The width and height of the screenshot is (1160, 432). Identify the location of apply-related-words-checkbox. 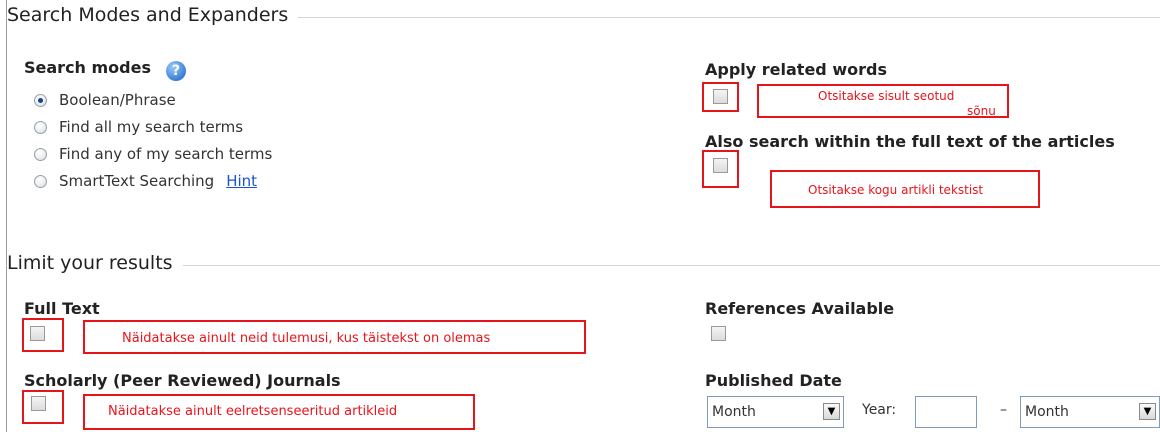
(720, 96).